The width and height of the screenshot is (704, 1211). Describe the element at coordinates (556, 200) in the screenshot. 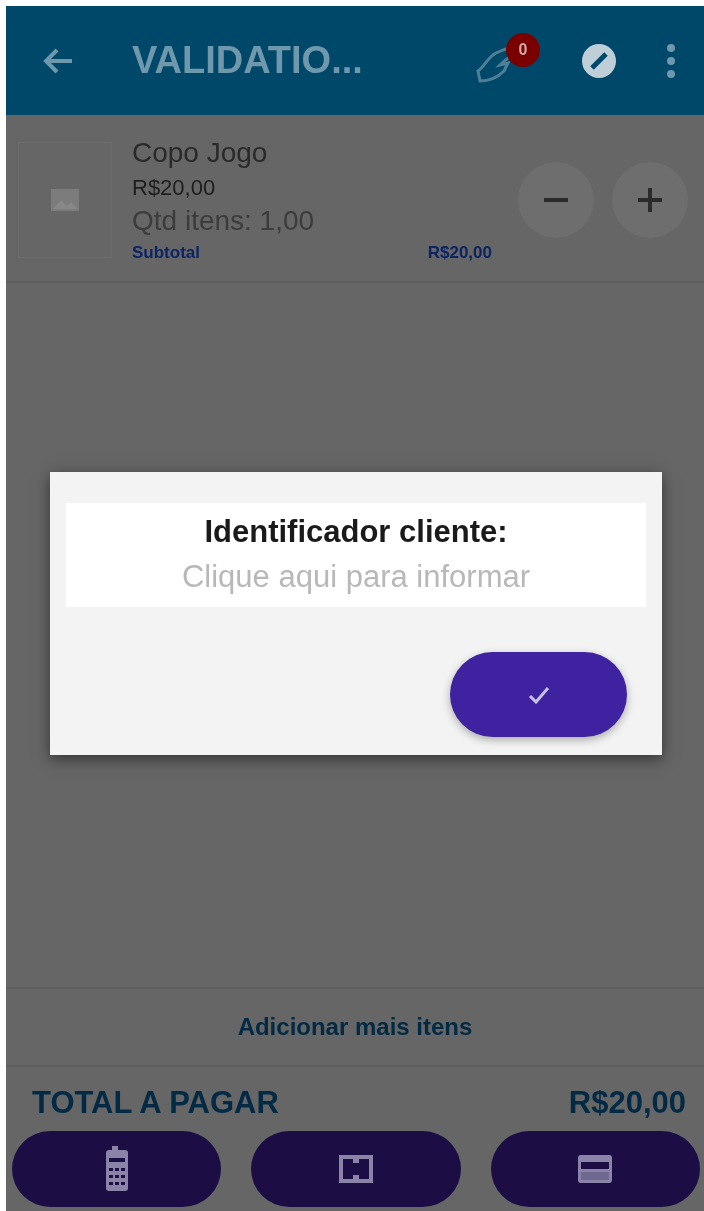

I see `minus-icon` at that location.